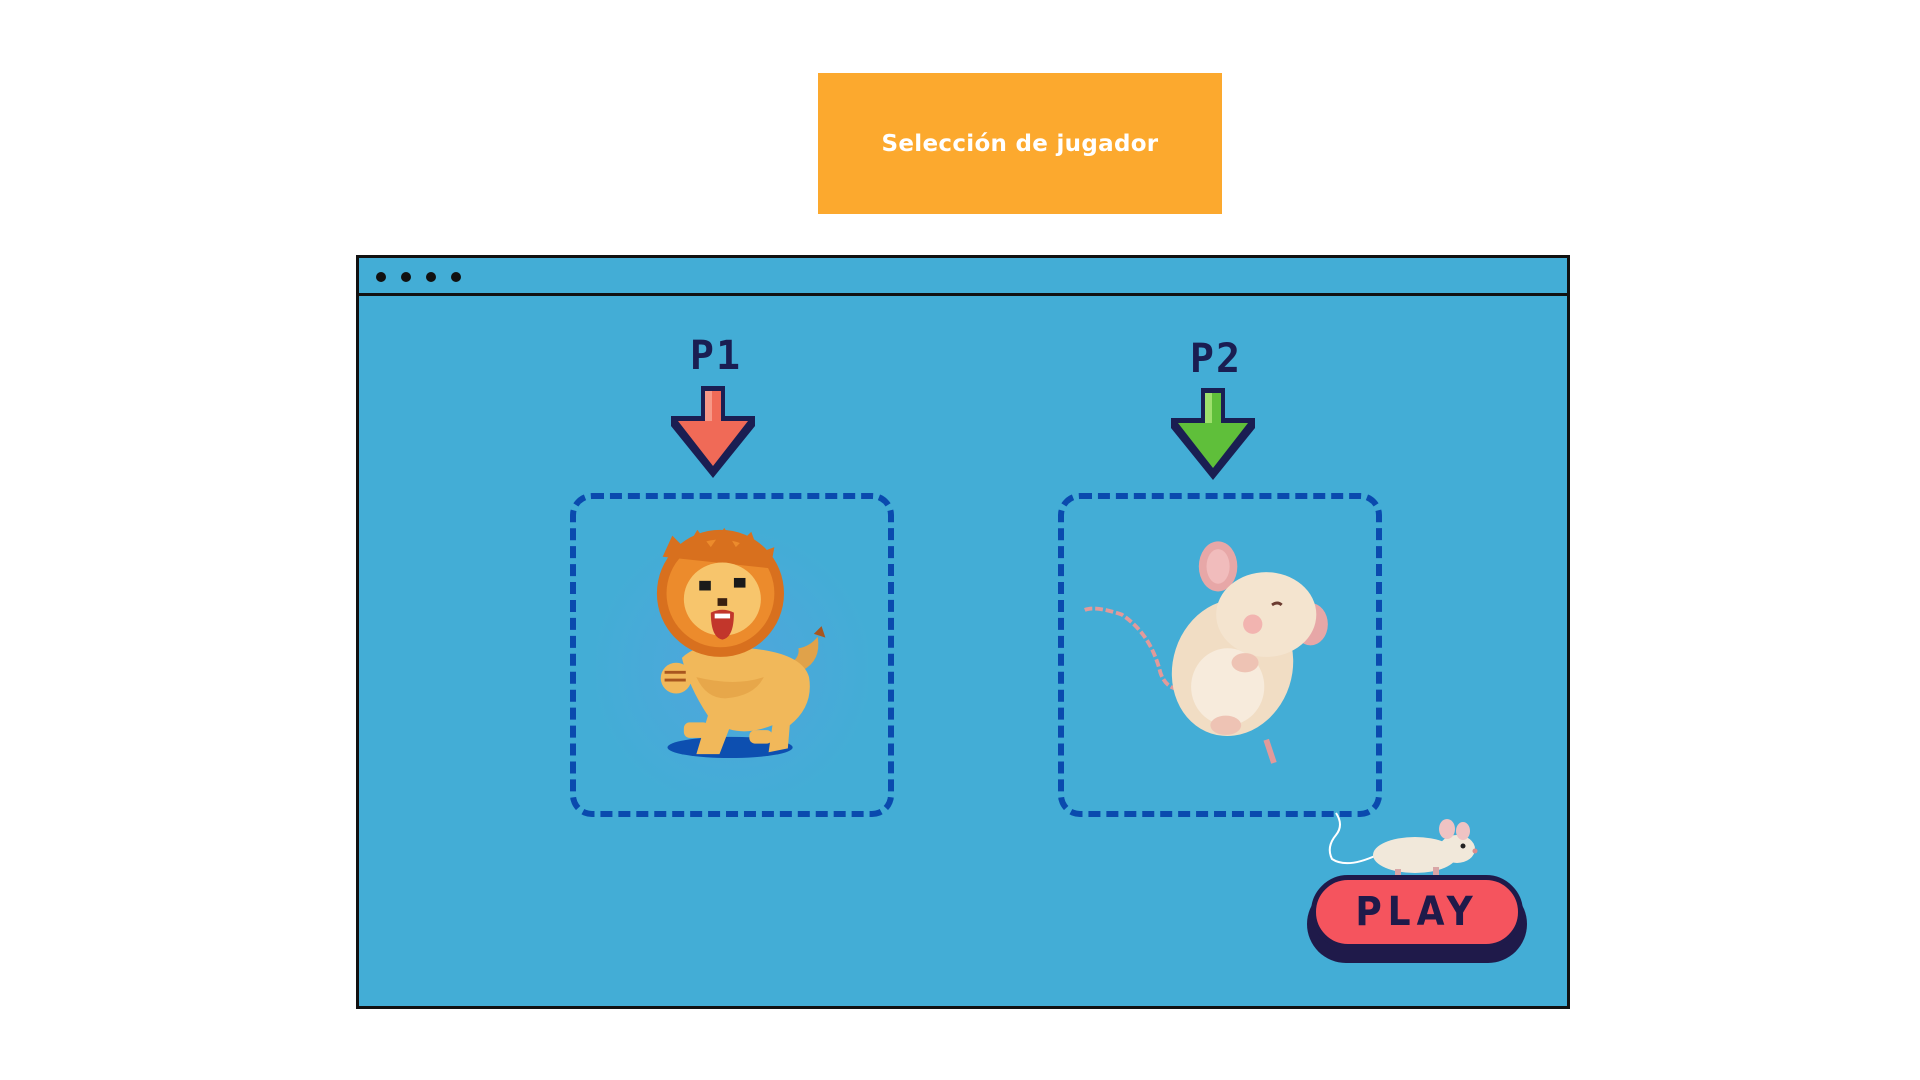 The height and width of the screenshot is (1080, 1920). I want to click on player-2-slot, so click(1220, 655).